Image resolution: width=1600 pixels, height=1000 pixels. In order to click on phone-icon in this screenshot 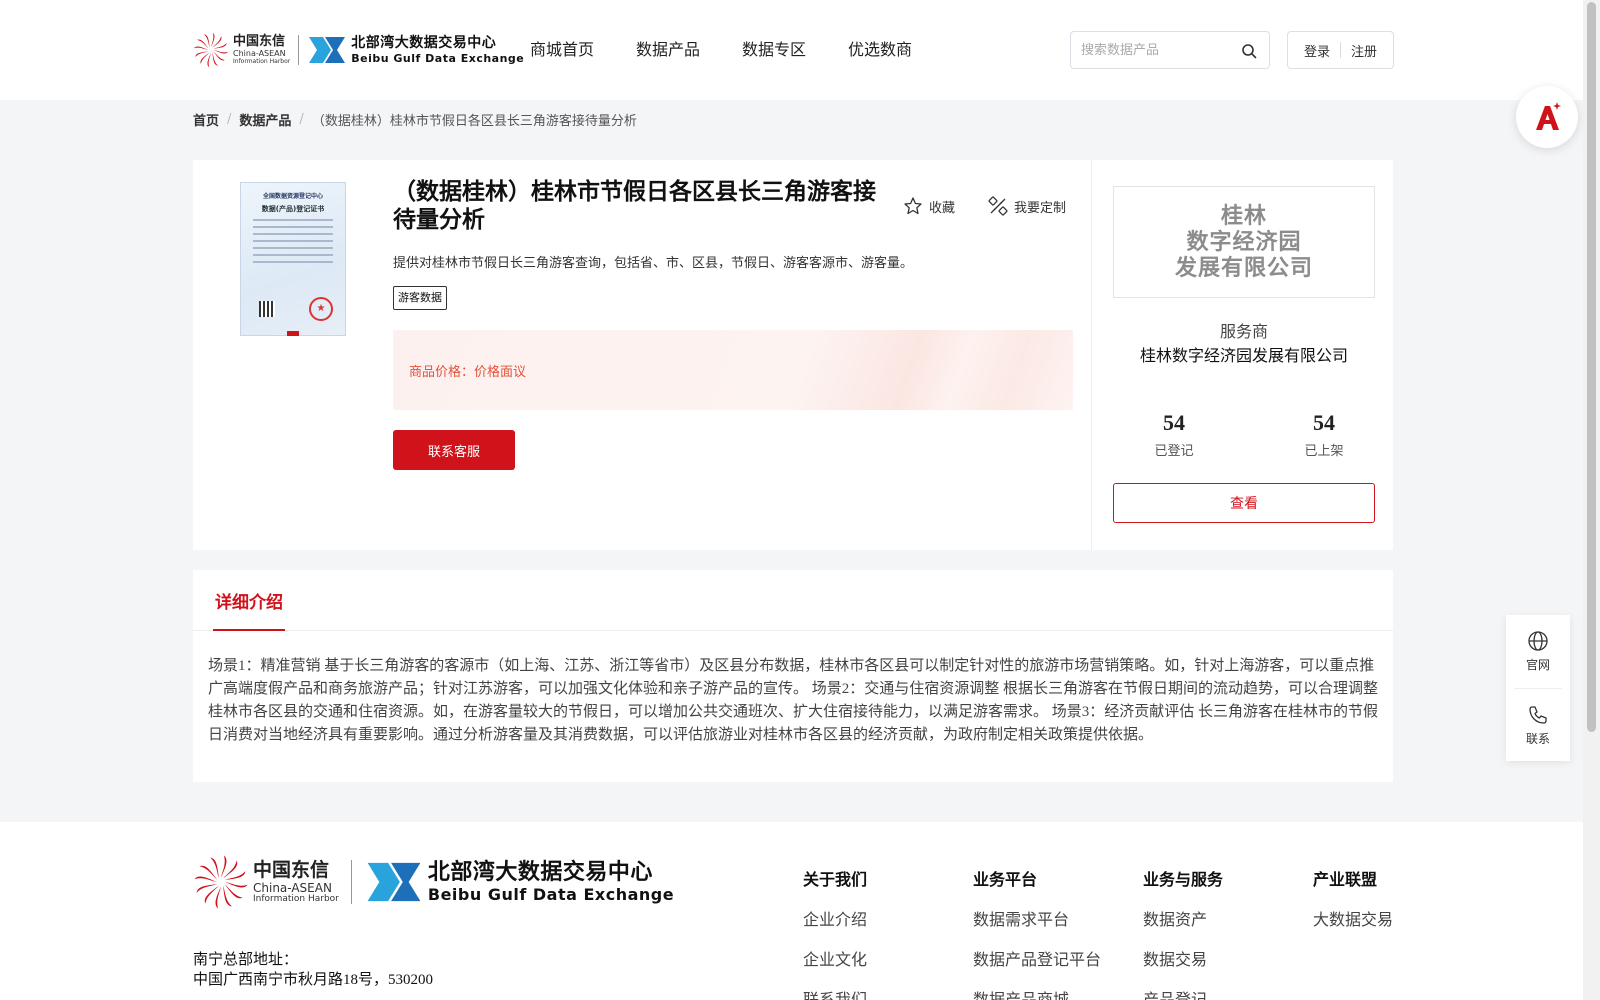, I will do `click(1538, 715)`.